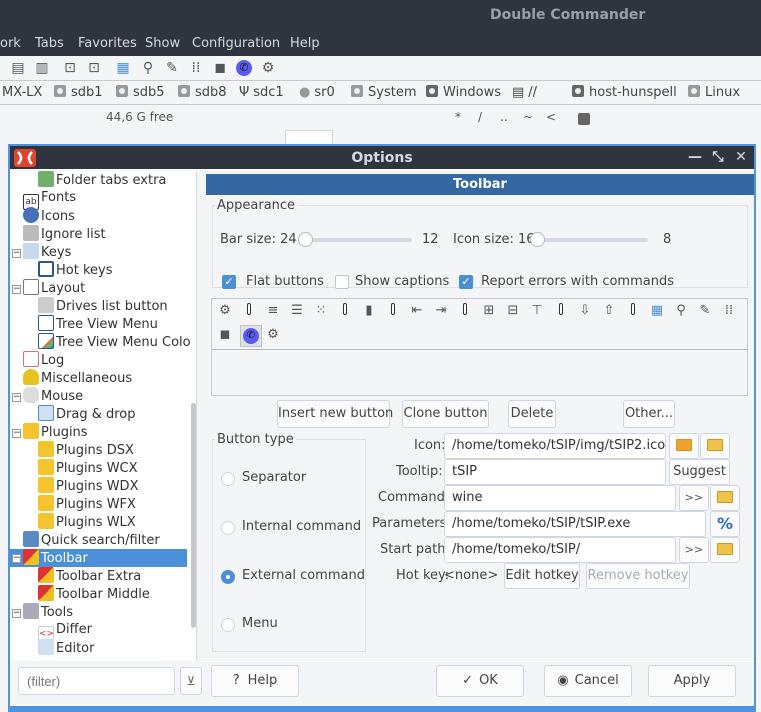  I want to click on parameters-input: /home/tomeko/tSIP/tSIP.exe, so click(575, 524).